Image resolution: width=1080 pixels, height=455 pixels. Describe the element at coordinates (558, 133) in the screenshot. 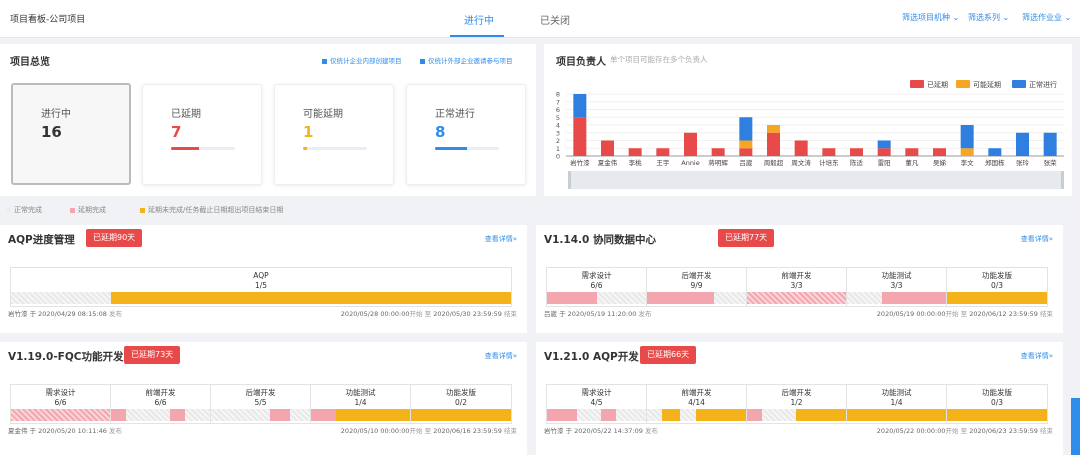

I see `y-tick-label: 3` at that location.